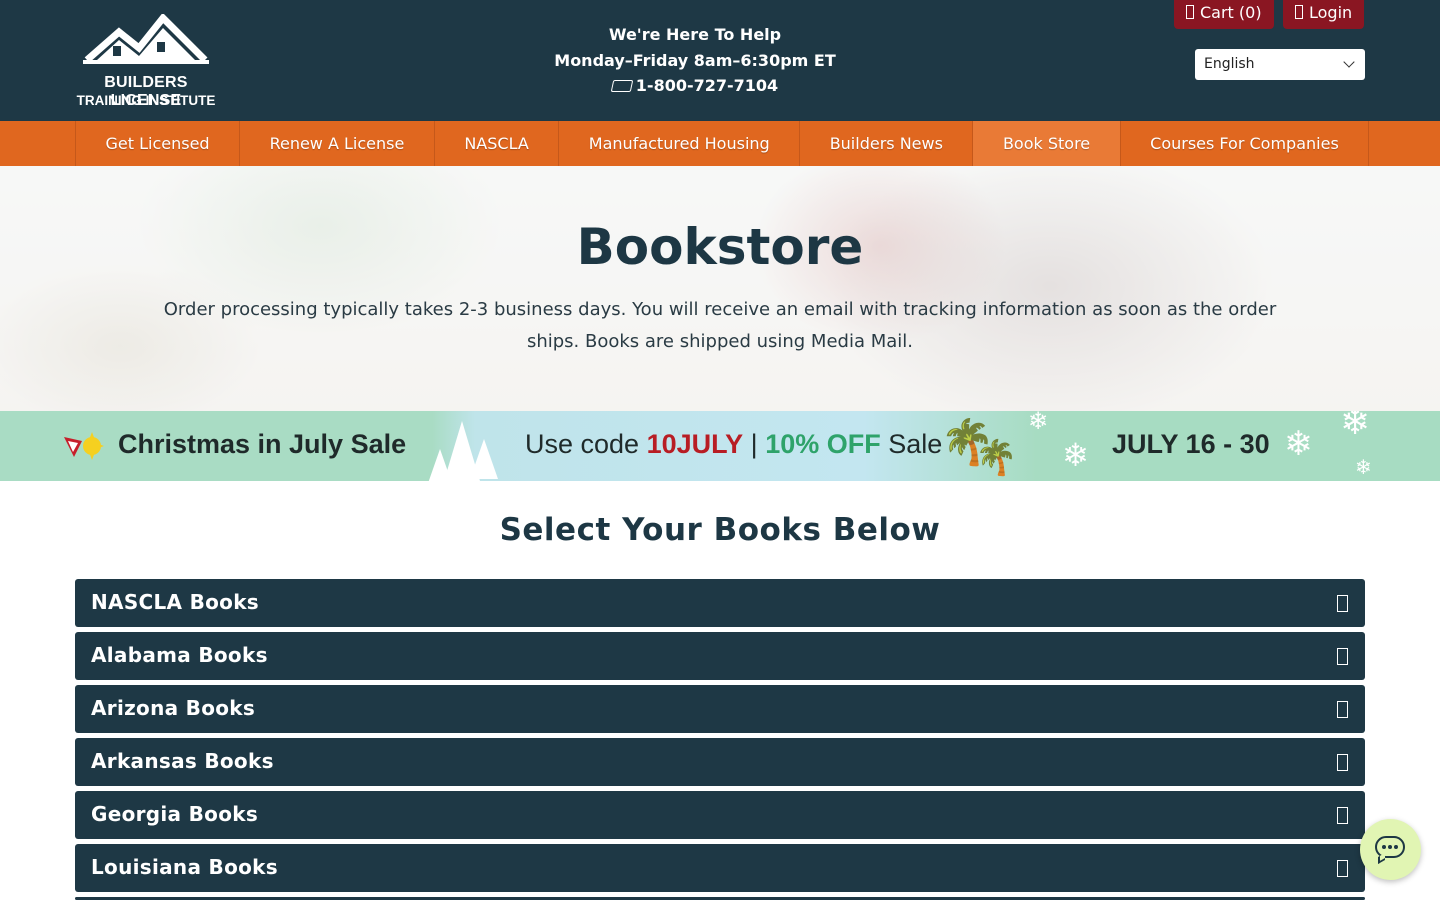 This screenshot has width=1440, height=900. I want to click on accordion-louisiana-books: Louisiana Books, so click(720, 868).